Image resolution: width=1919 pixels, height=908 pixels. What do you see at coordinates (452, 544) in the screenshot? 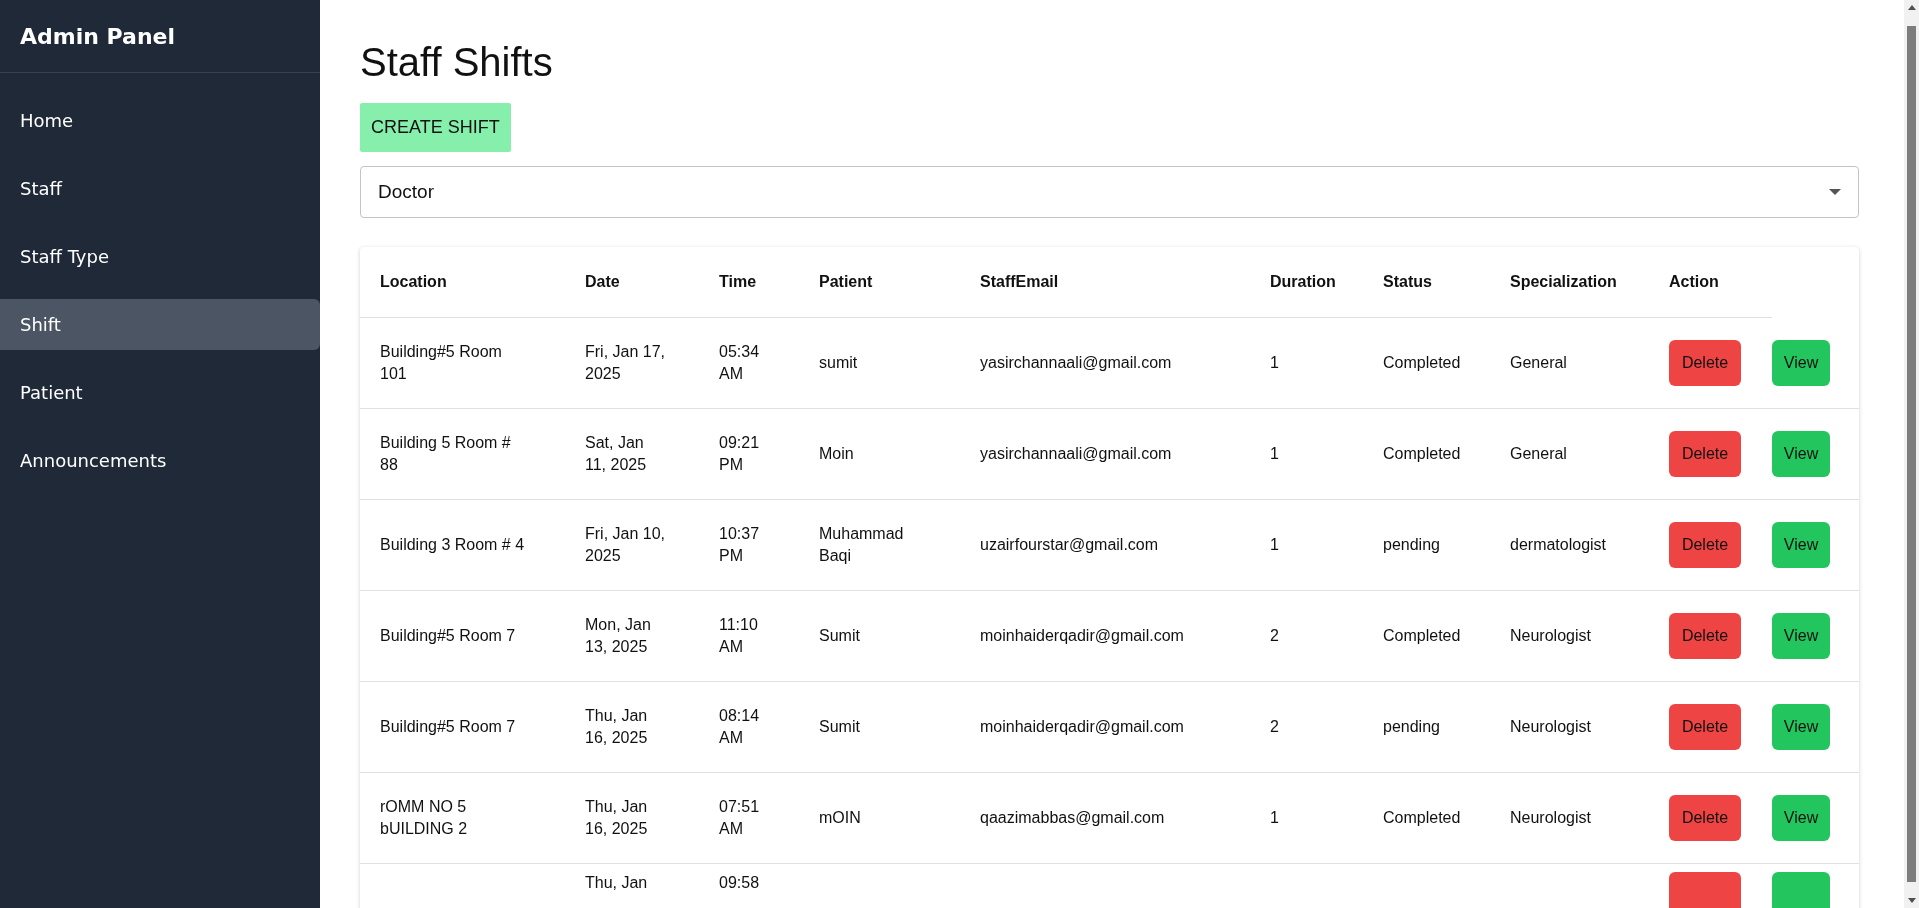
I see `table-cell-text: Building 3 Room # 4` at bounding box center [452, 544].